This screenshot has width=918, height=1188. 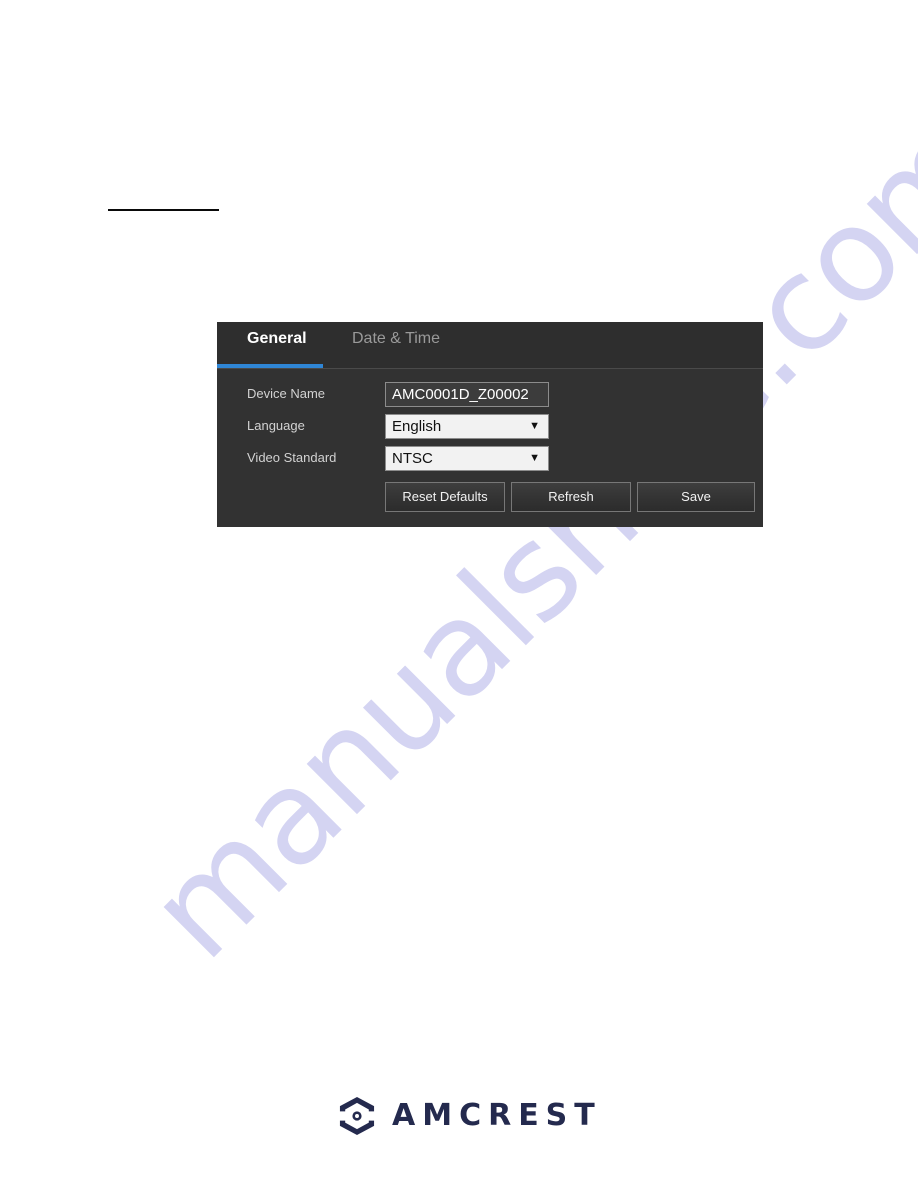 I want to click on label-language: Language, so click(x=276, y=425).